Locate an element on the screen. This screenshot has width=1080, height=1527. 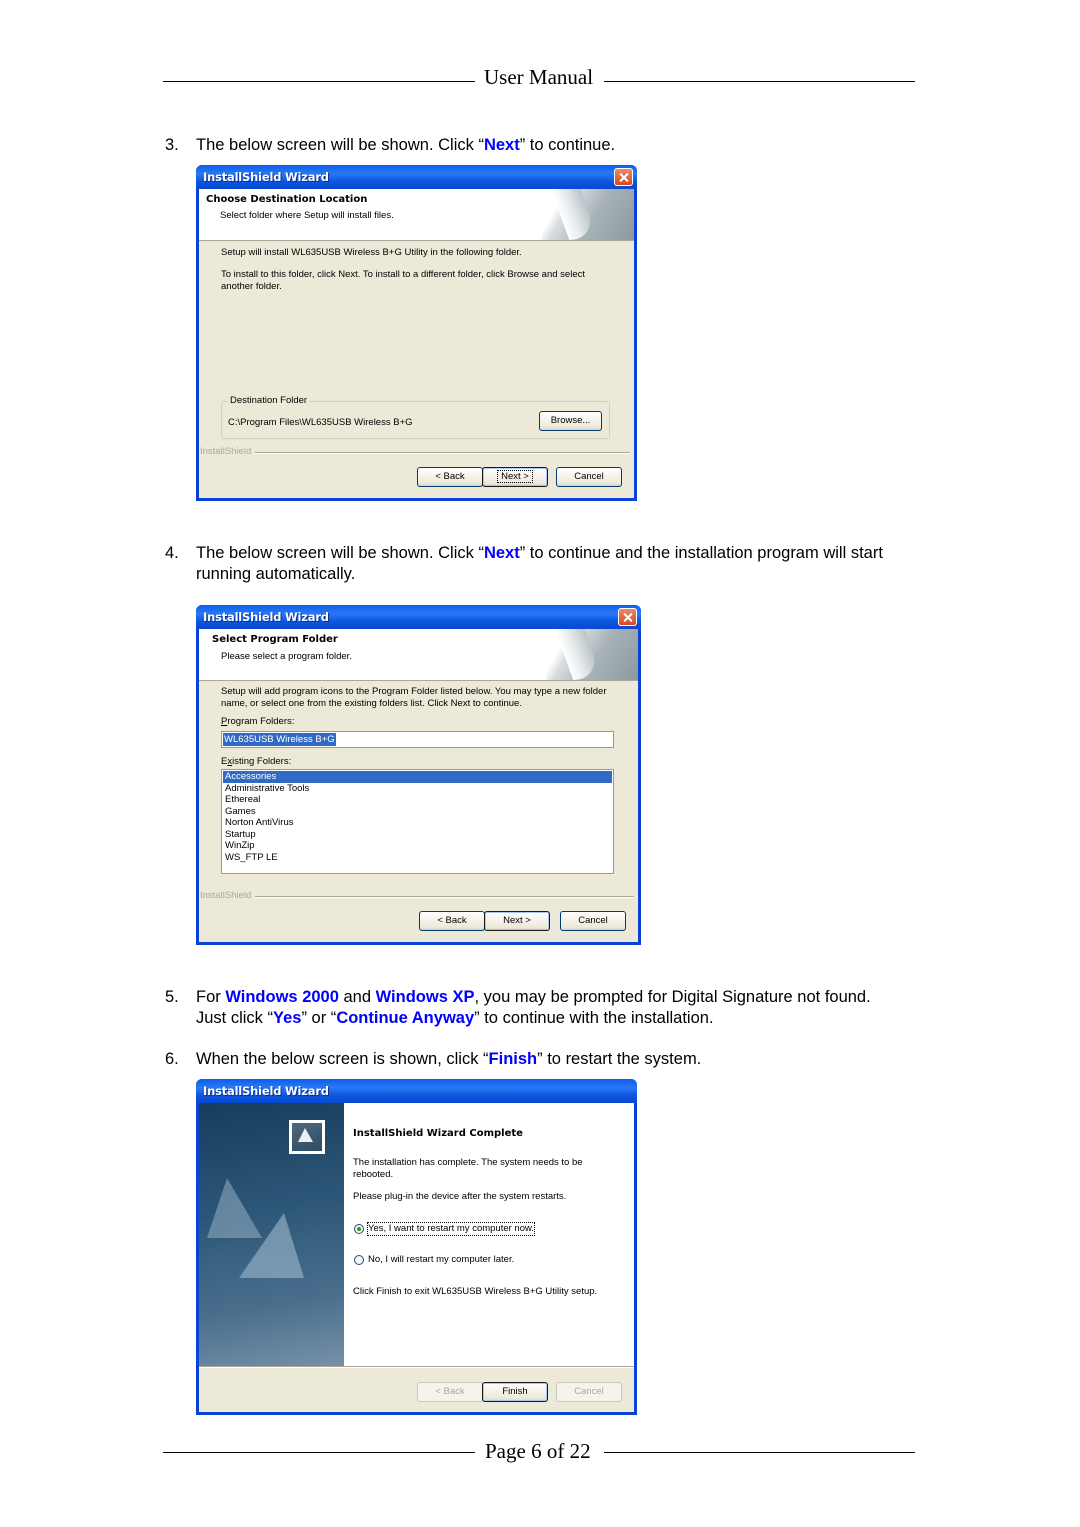
header-rule-left is located at coordinates (319, 81).